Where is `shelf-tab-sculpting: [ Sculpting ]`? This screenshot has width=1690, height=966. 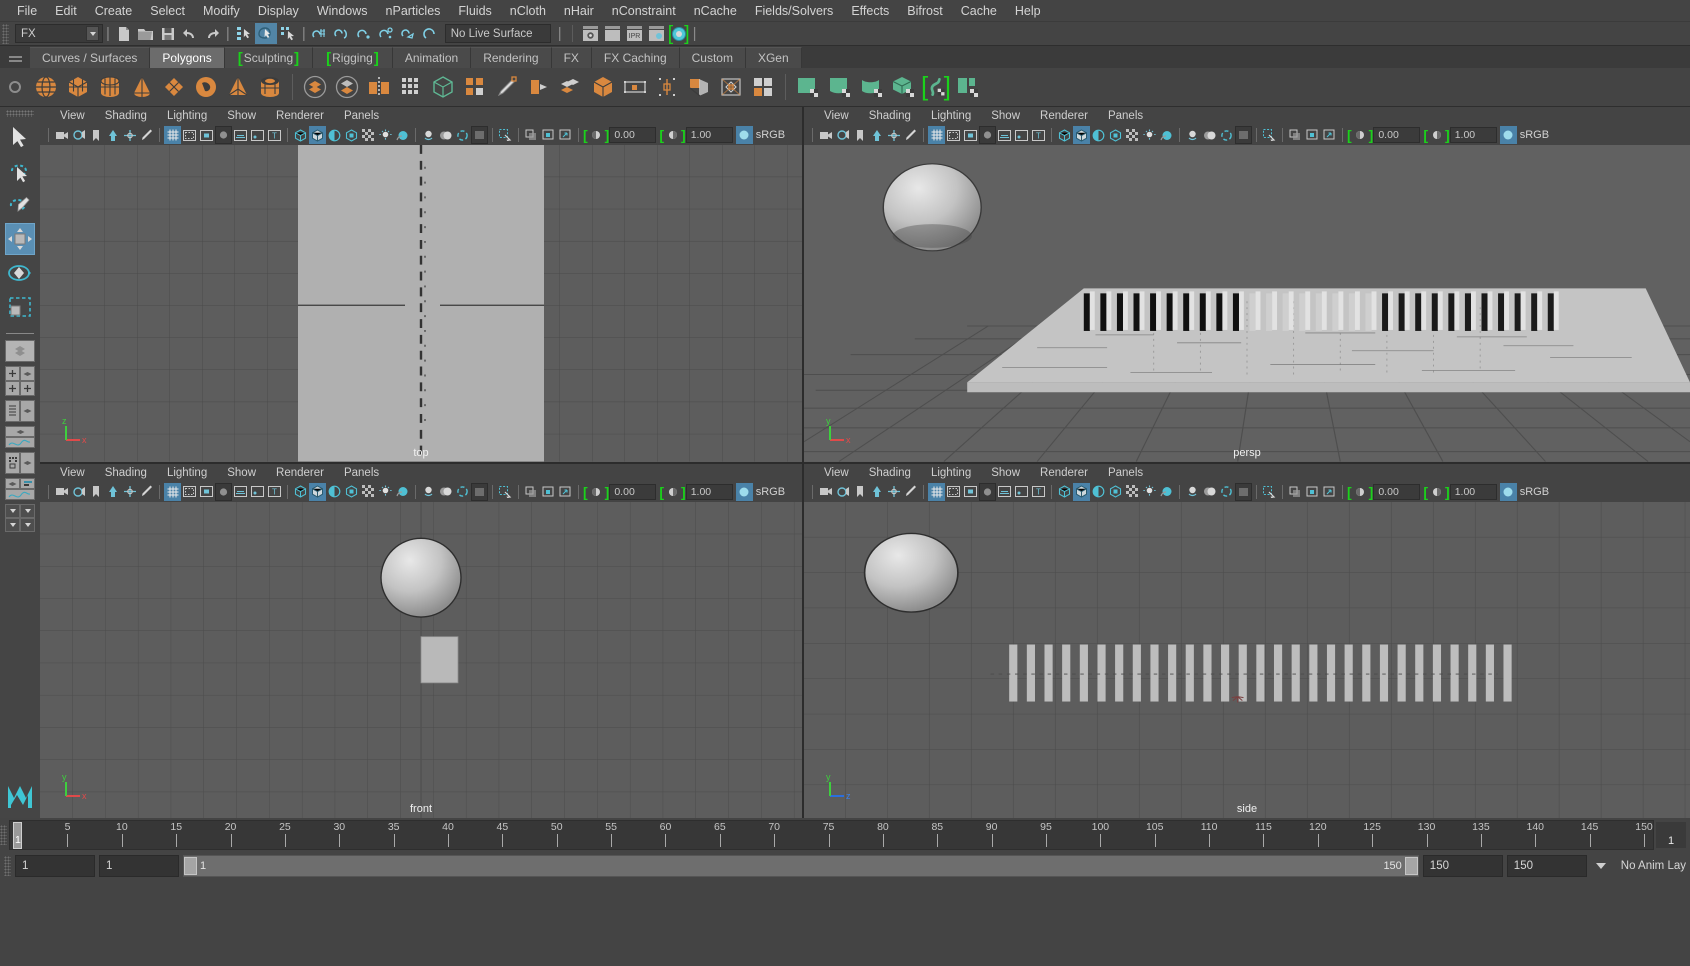 shelf-tab-sculpting: [ Sculpting ] is located at coordinates (269, 57).